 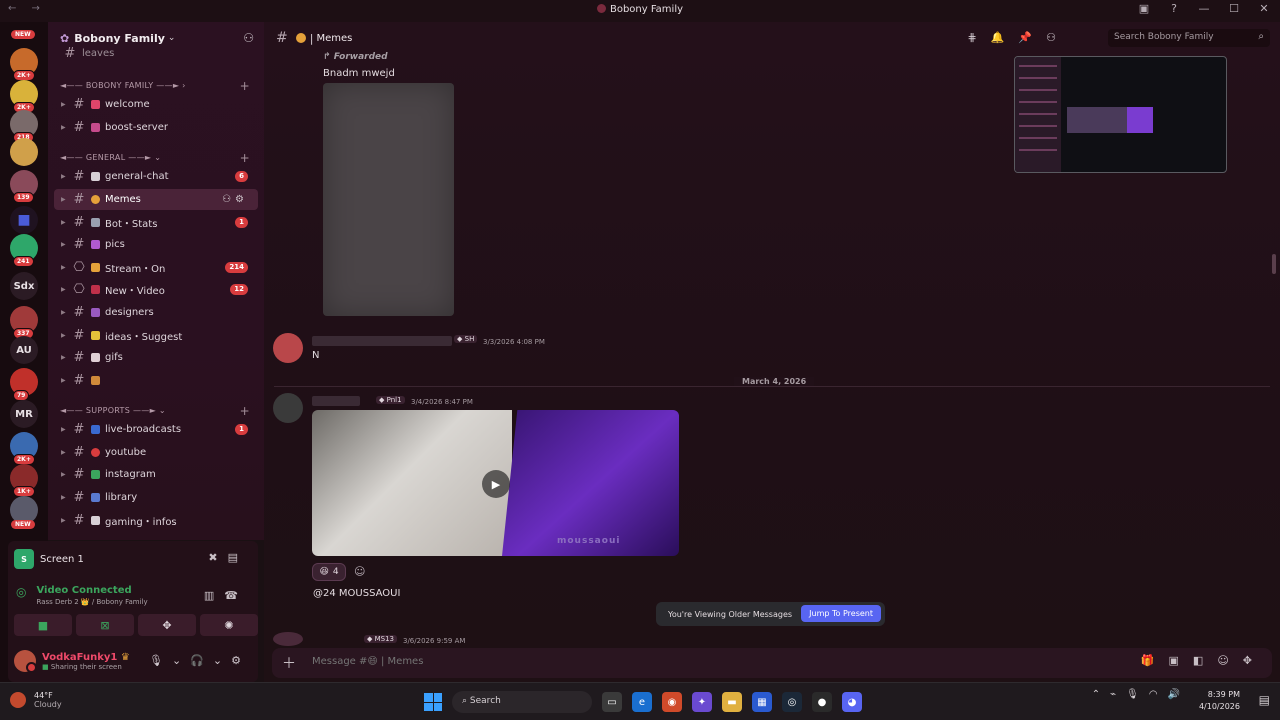 What do you see at coordinates (1254, 660) in the screenshot?
I see `apps-icon: ✥` at bounding box center [1254, 660].